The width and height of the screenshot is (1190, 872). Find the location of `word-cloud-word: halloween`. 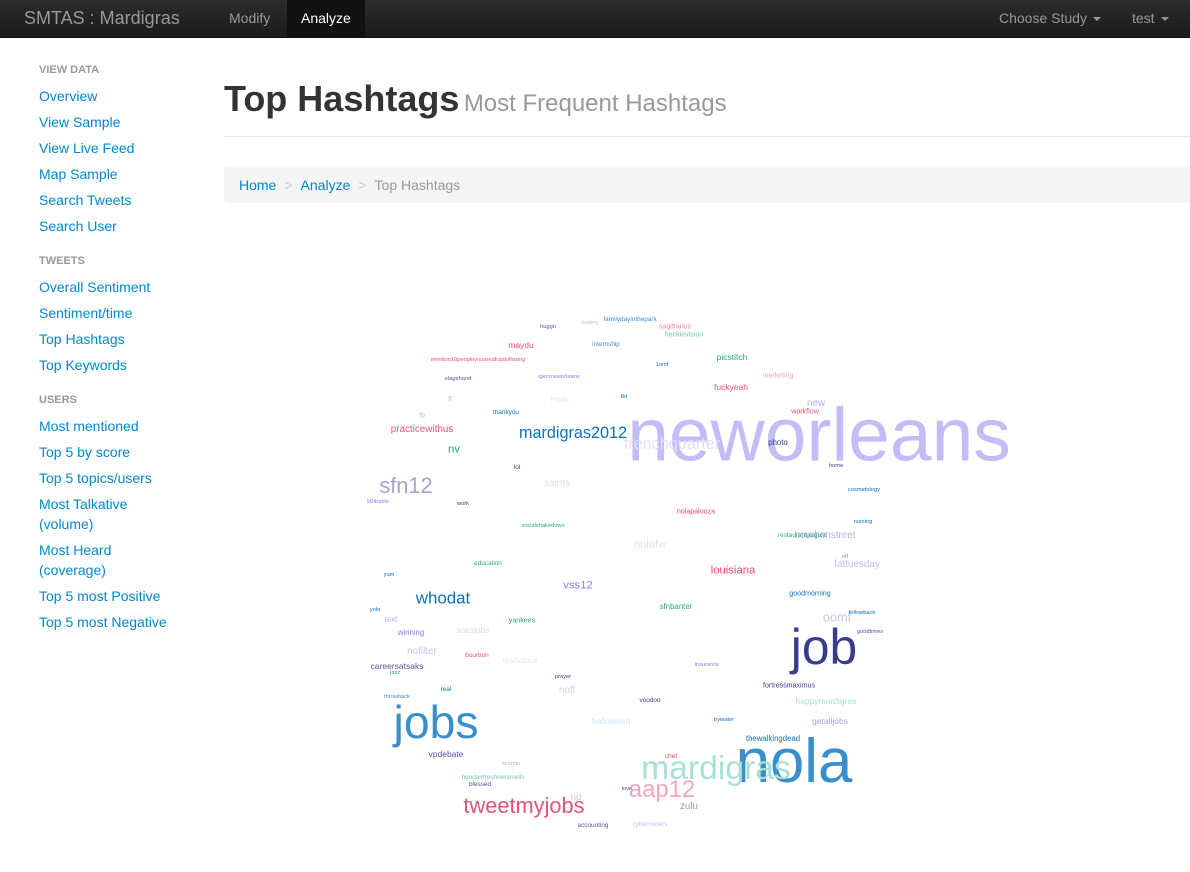

word-cloud-word: halloween is located at coordinates (611, 720).